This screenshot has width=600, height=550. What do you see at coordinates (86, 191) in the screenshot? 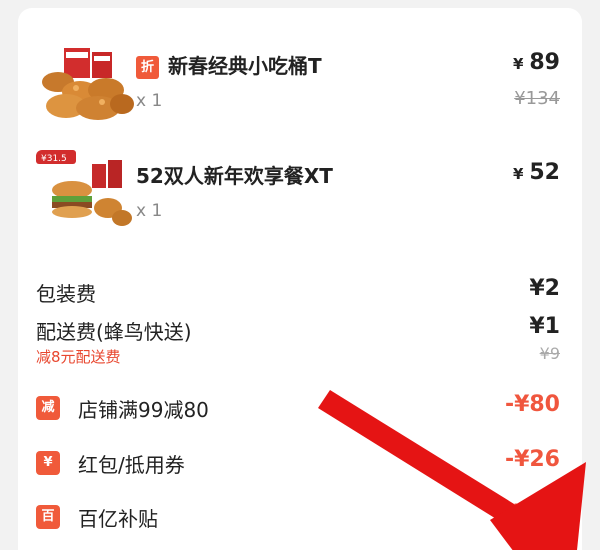
I see `combo-meal-thumbnail: ¥31.5` at bounding box center [86, 191].